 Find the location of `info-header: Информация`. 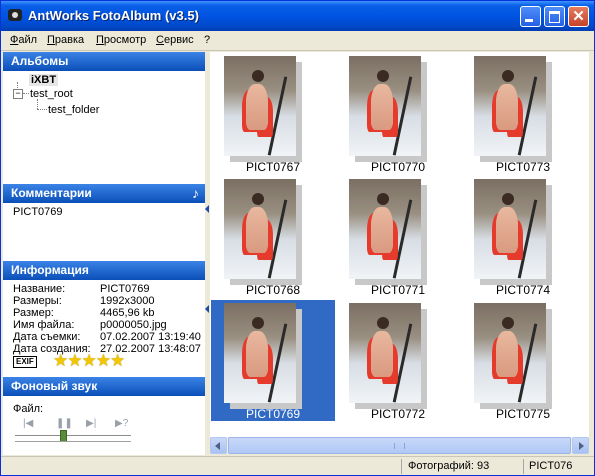

info-header: Информация is located at coordinates (104, 270).